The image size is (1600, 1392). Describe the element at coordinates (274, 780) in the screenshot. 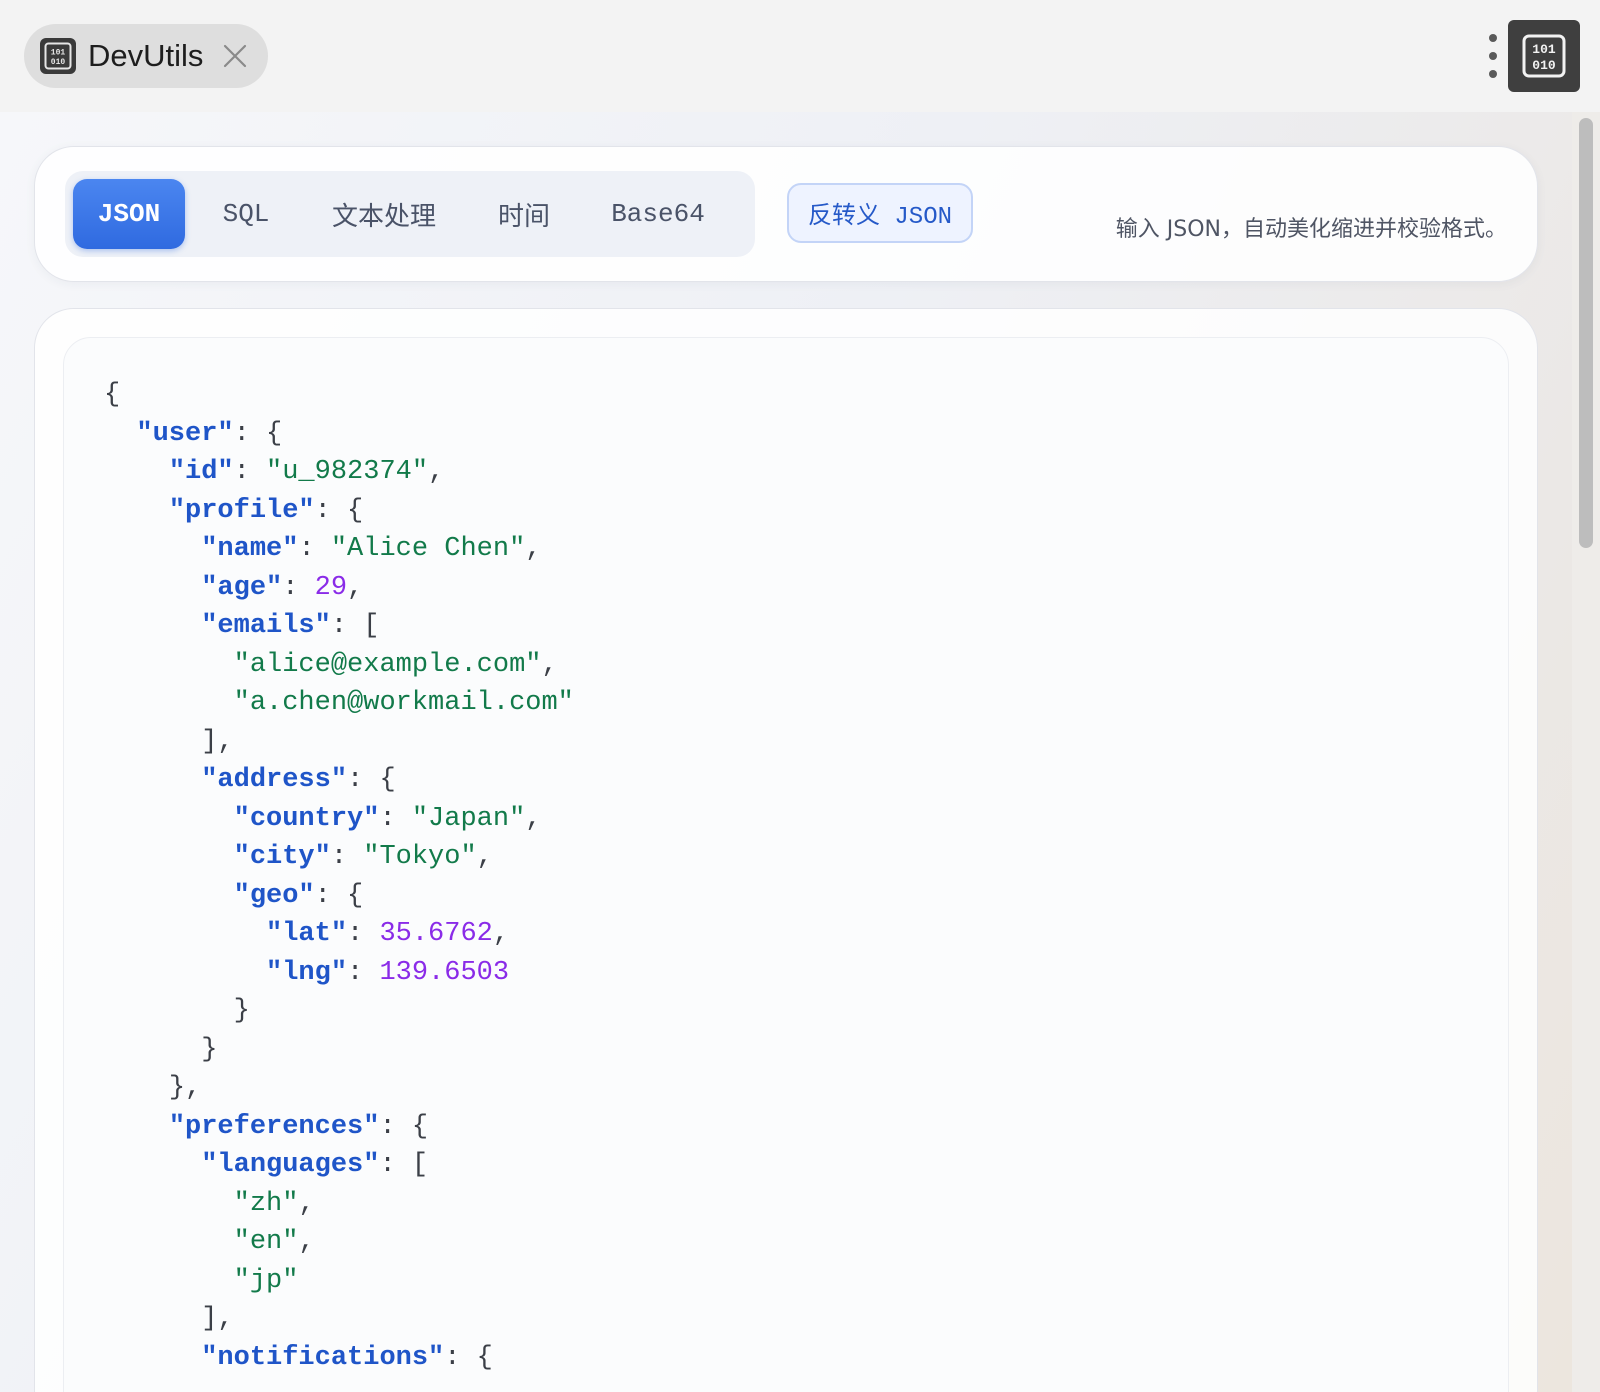

I see `json-key: "address"` at that location.